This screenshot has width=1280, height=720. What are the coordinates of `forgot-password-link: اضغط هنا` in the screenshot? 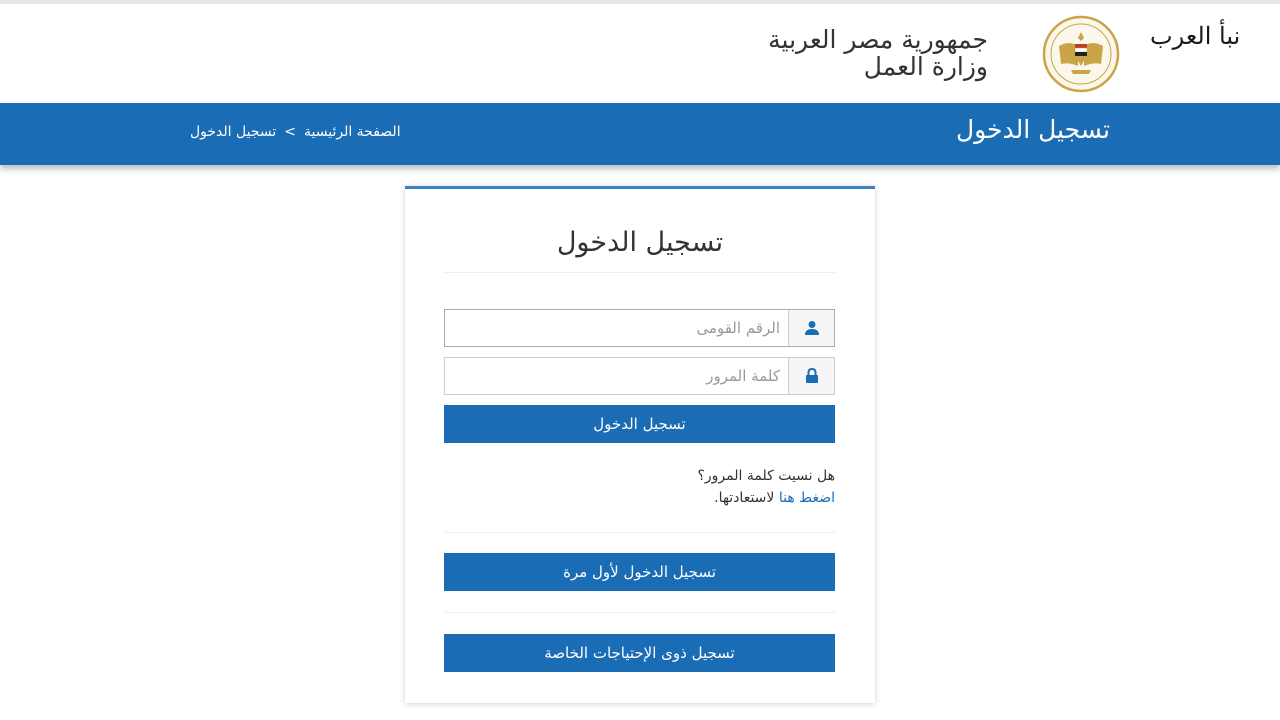 It's located at (807, 498).